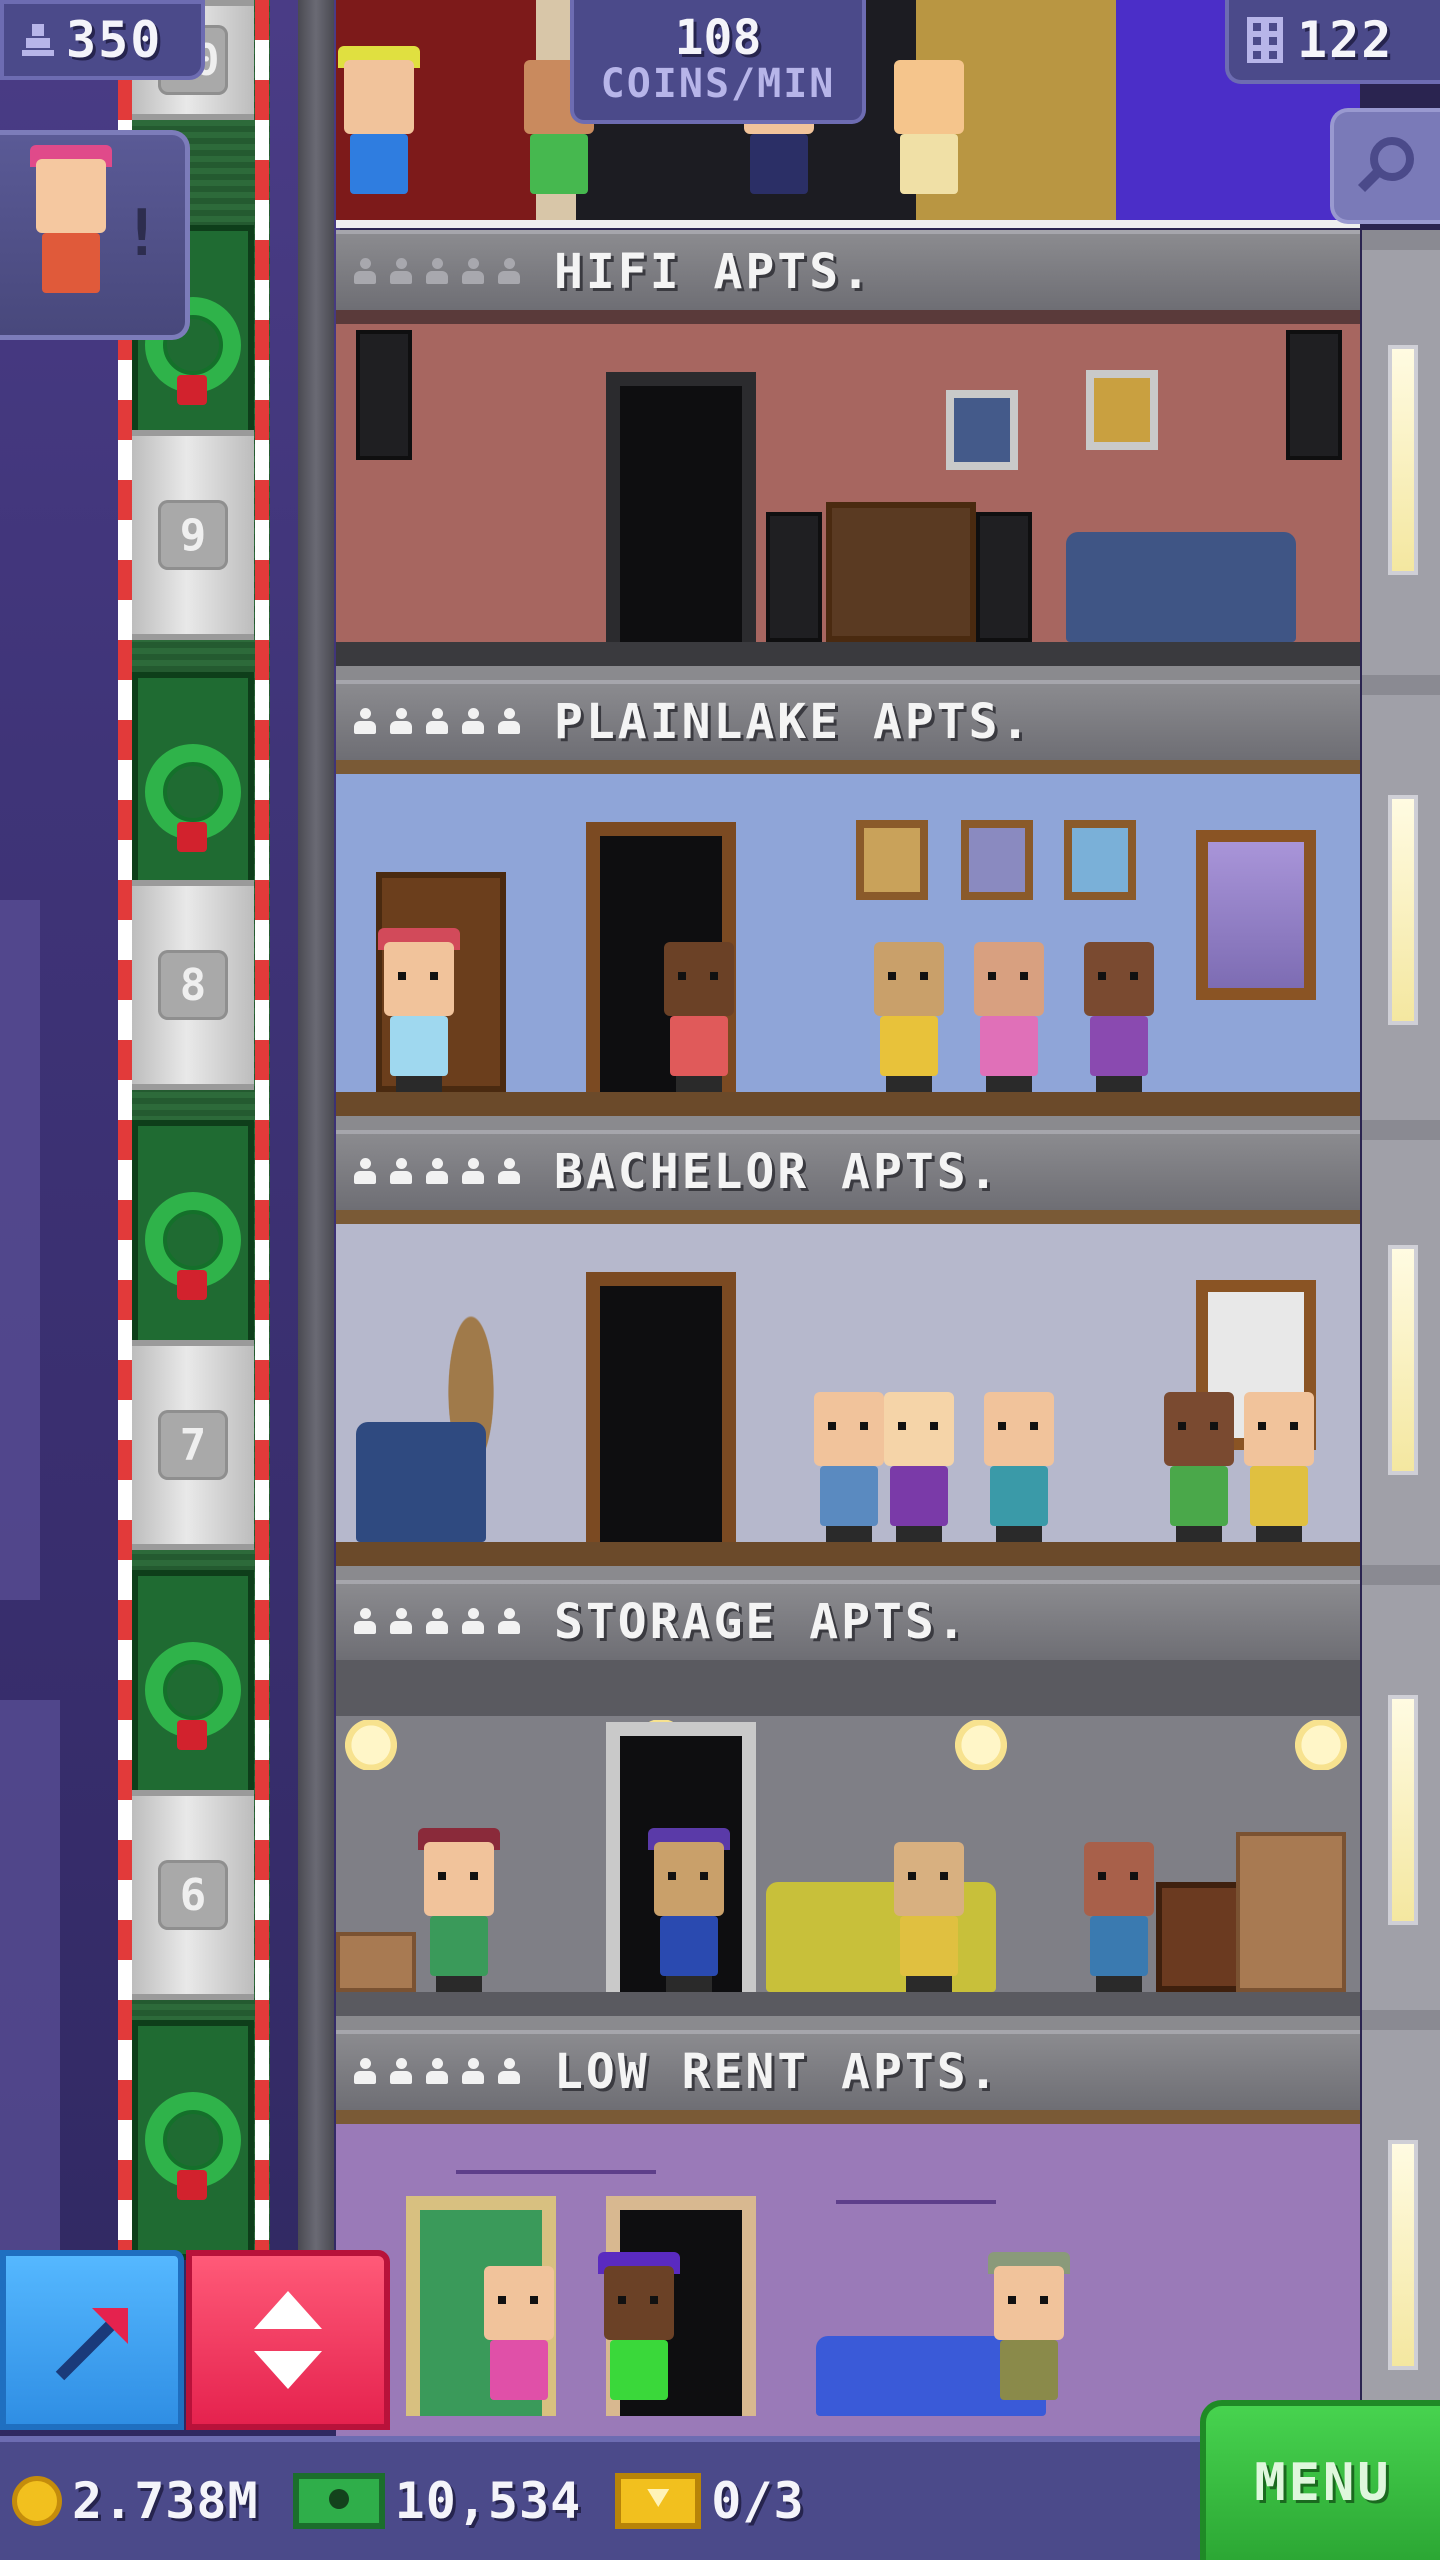 Image resolution: width=1440 pixels, height=2560 pixels. I want to click on population-counter: 350, so click(102, 40).